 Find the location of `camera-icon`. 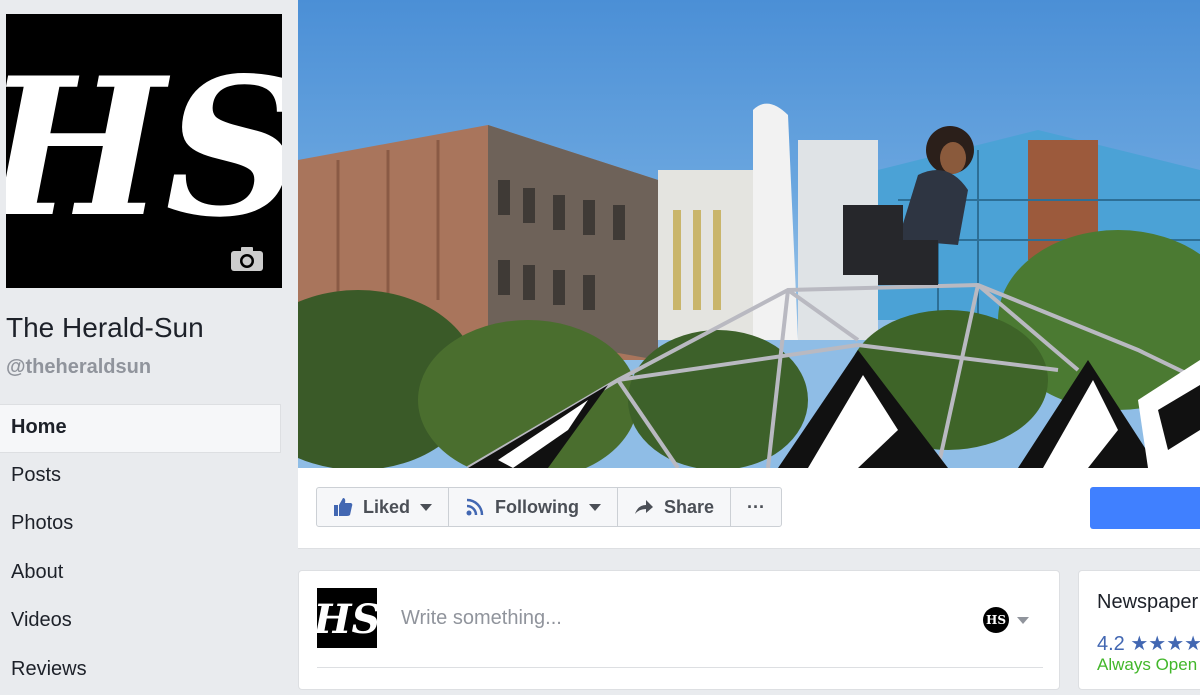

camera-icon is located at coordinates (247, 259).